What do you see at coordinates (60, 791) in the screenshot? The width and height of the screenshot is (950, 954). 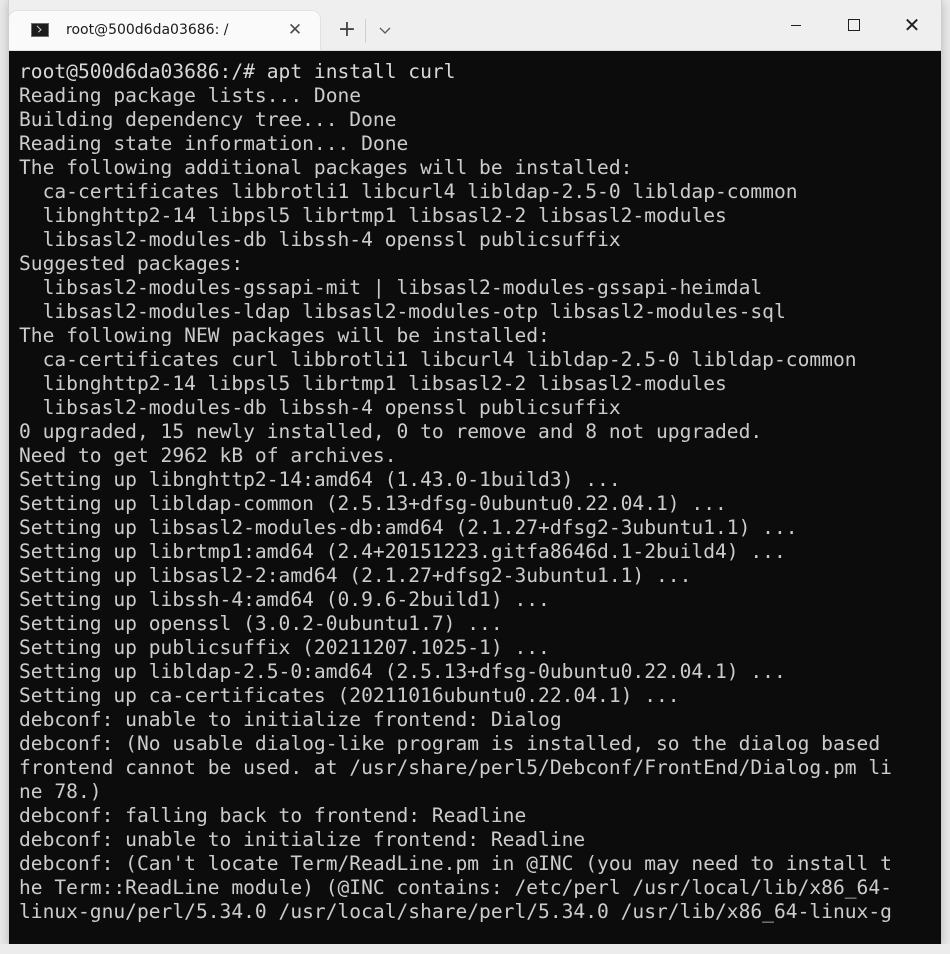 I see `terminal-line: ne 78.)` at bounding box center [60, 791].